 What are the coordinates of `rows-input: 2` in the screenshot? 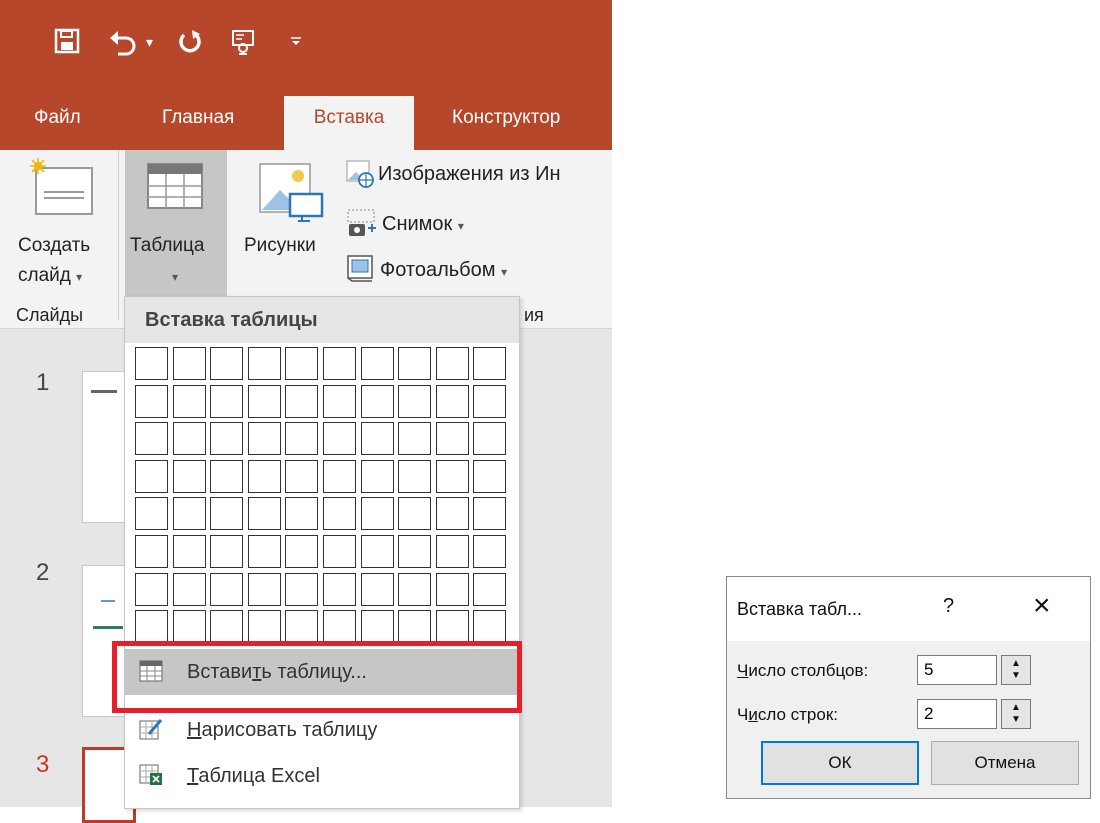 It's located at (957, 714).